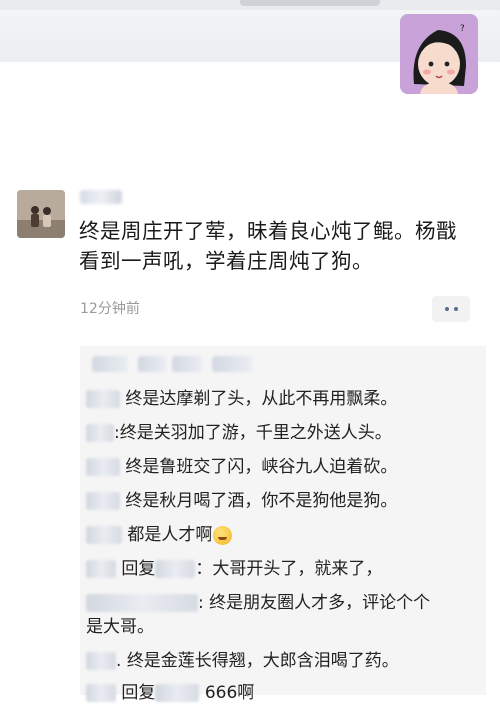 This screenshot has width=500, height=706. What do you see at coordinates (261, 467) in the screenshot?
I see `comment-text: 终是鲁班交了闪，峡谷九人迫着砍。` at bounding box center [261, 467].